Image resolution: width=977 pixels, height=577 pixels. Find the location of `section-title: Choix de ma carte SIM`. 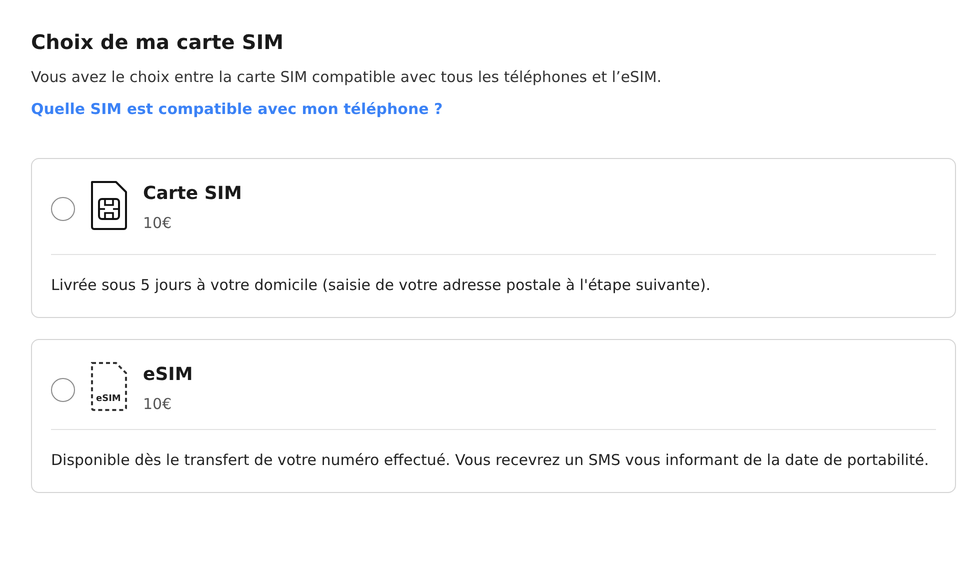

section-title: Choix de ma carte SIM is located at coordinates (158, 42).